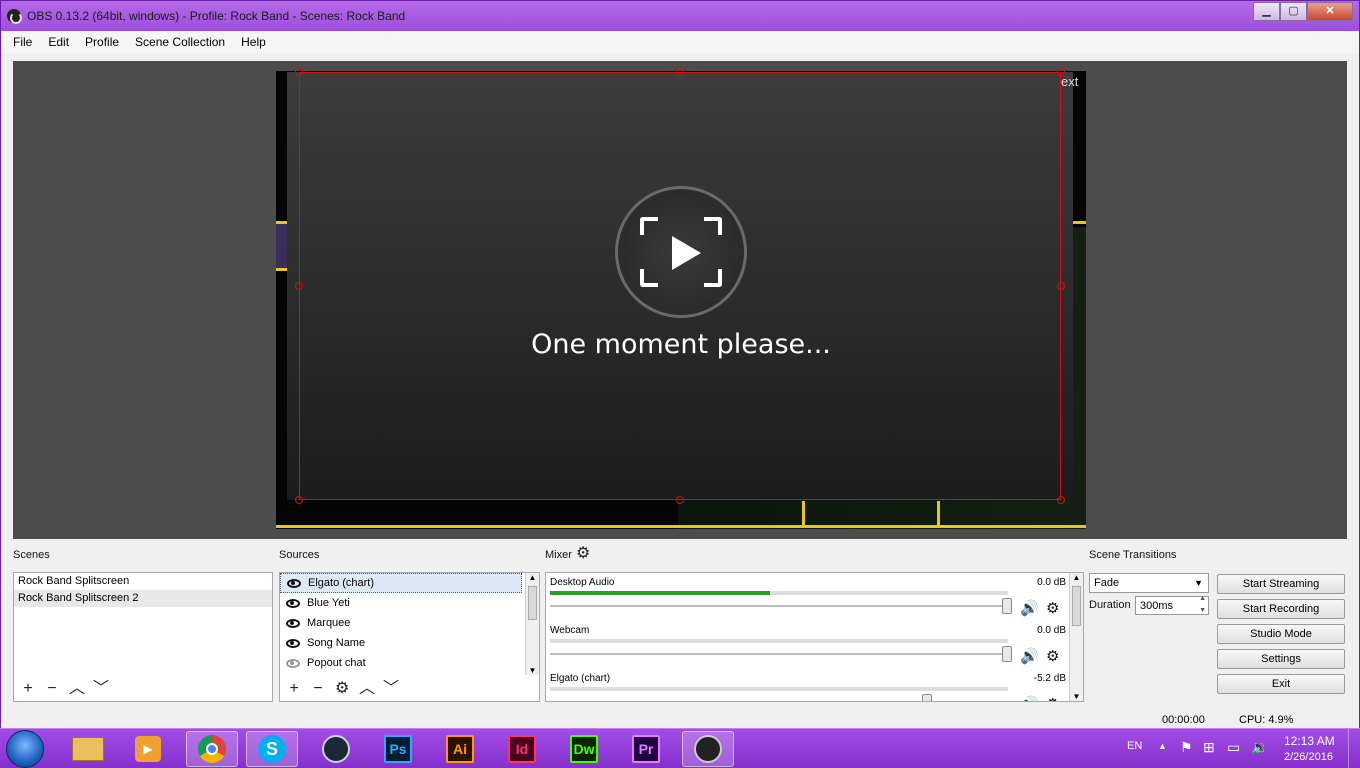 This screenshot has width=1360, height=768. Describe the element at coordinates (680, 720) in the screenshot. I see `status-bar: 00:00:00 CPU: 4.9%` at that location.